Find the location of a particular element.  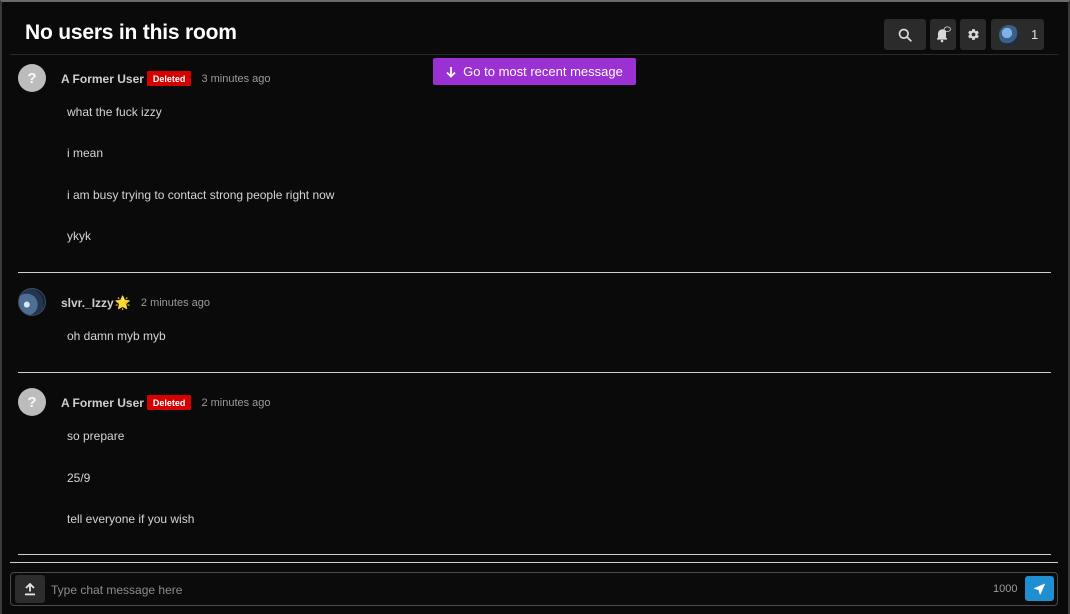

message-line: oh damn myb myb is located at coordinates (116, 336).